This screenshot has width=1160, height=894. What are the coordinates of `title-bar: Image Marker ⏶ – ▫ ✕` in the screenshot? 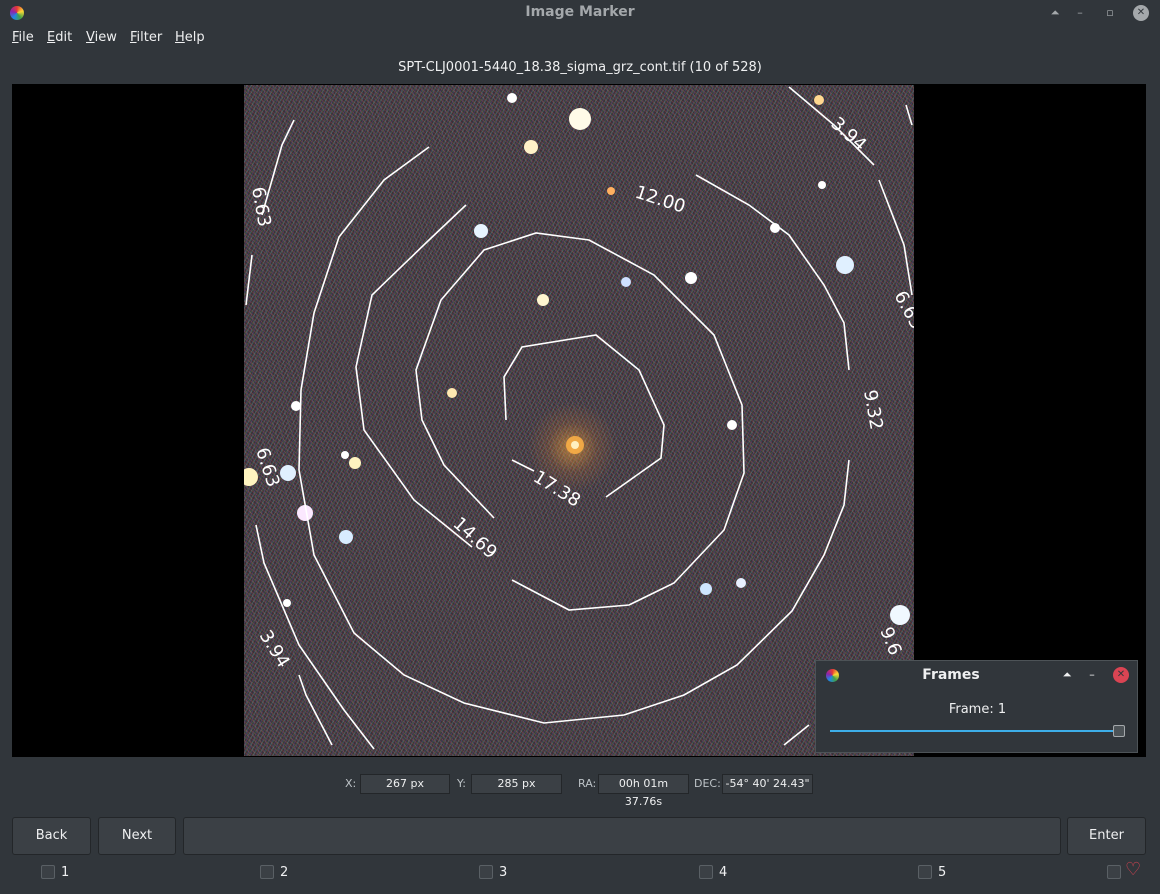 It's located at (580, 13).